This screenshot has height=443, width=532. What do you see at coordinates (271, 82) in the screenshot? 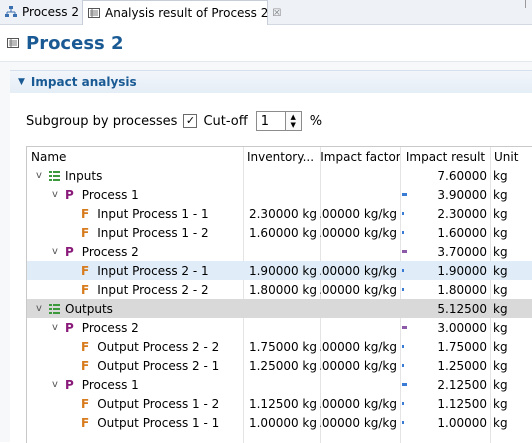
I see `section-header: ▼ Impact analysis` at bounding box center [271, 82].